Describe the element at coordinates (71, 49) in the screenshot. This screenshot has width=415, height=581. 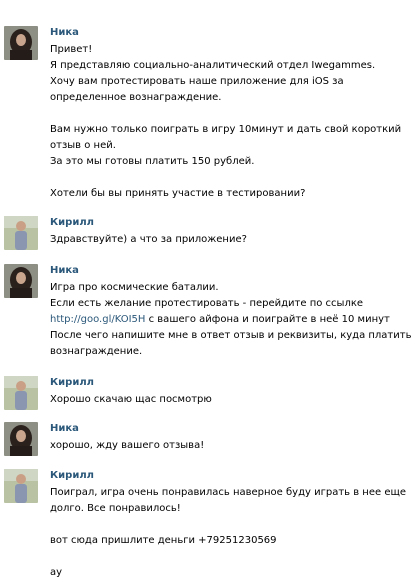
I see `message-line: Привет!` at that location.